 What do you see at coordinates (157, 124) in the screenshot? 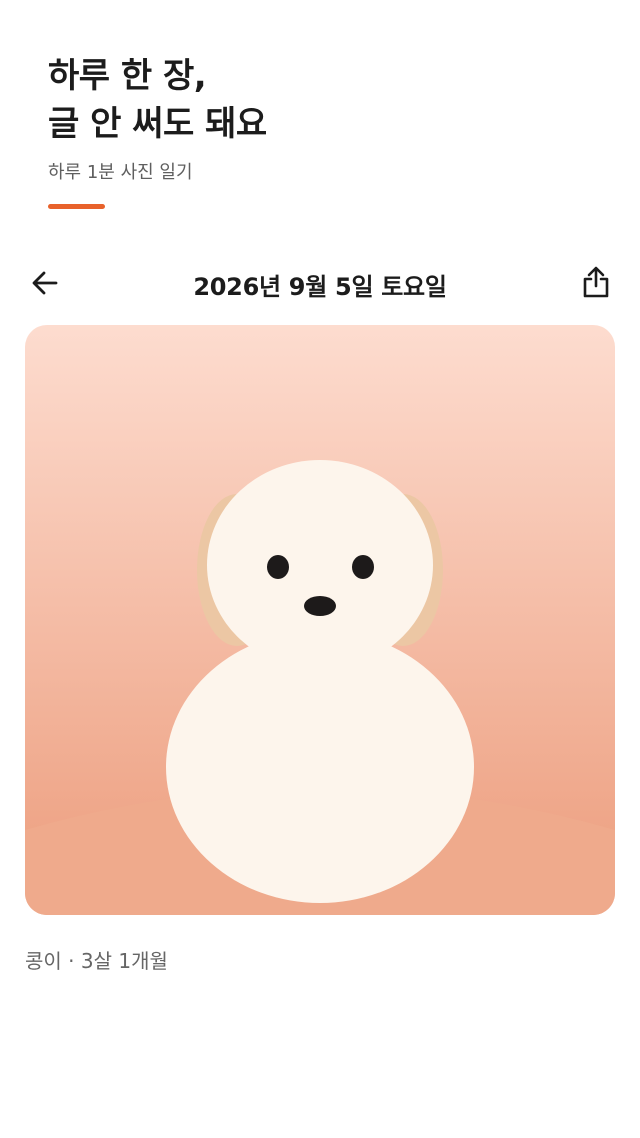
I see `hero-title-line-2: 글 안 써도 돼요` at bounding box center [157, 124].